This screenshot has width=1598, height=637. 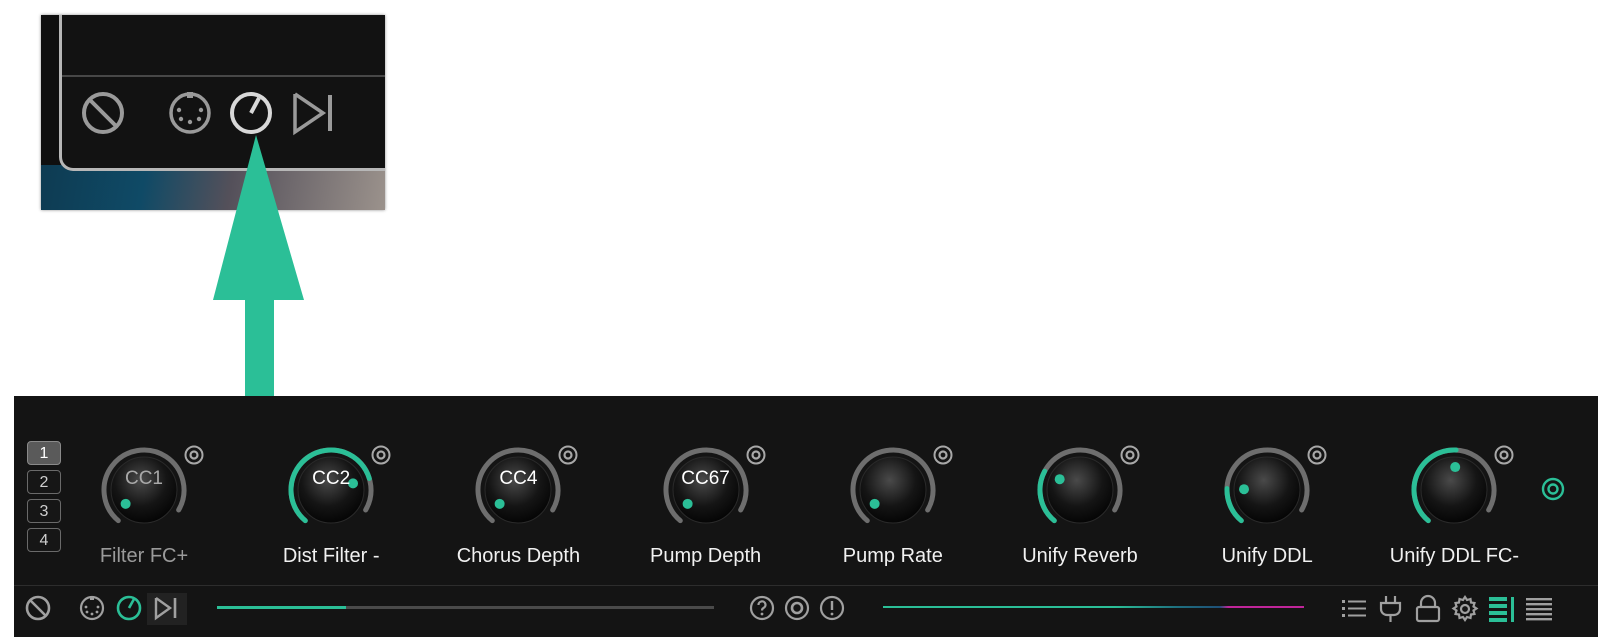 I want to click on knob-2: CC2, so click(x=331, y=490).